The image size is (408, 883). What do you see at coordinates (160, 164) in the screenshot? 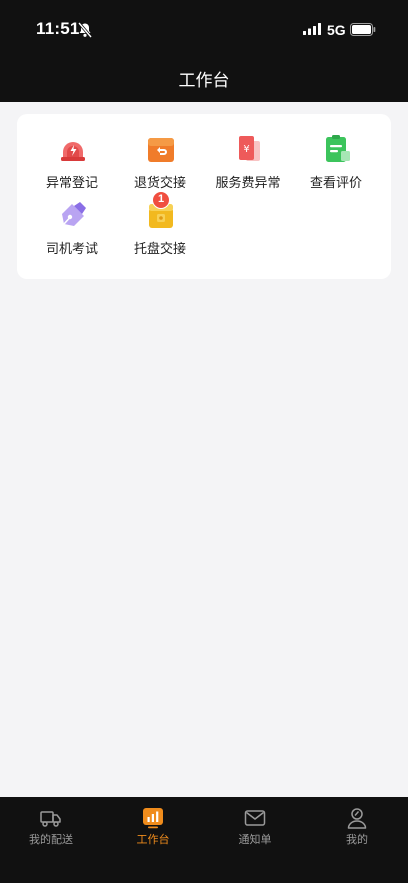
I see `grid-item-return-handover: 退货交接` at bounding box center [160, 164].